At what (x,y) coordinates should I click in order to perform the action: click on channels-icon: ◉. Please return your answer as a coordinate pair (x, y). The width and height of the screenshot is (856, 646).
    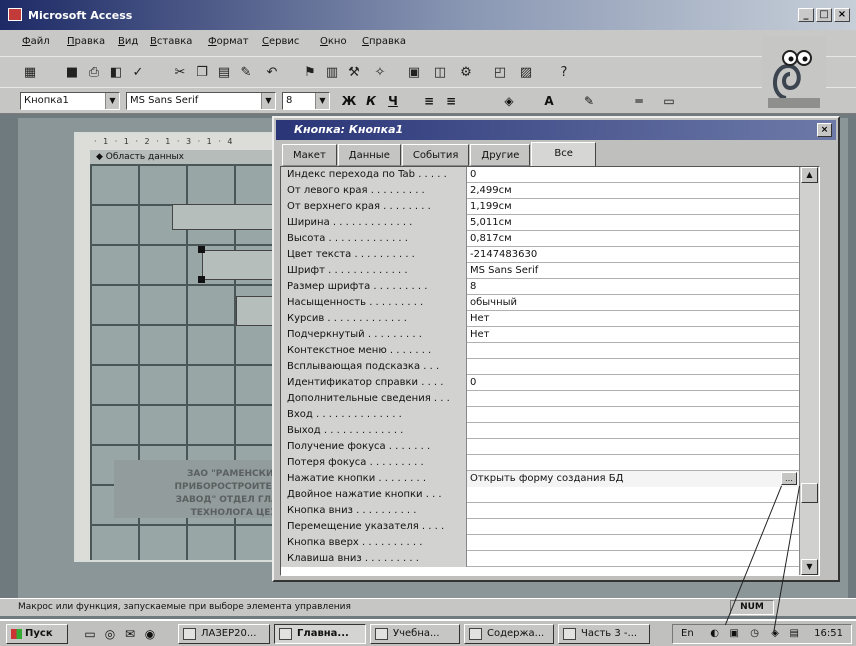
    Looking at the image, I should click on (150, 634).